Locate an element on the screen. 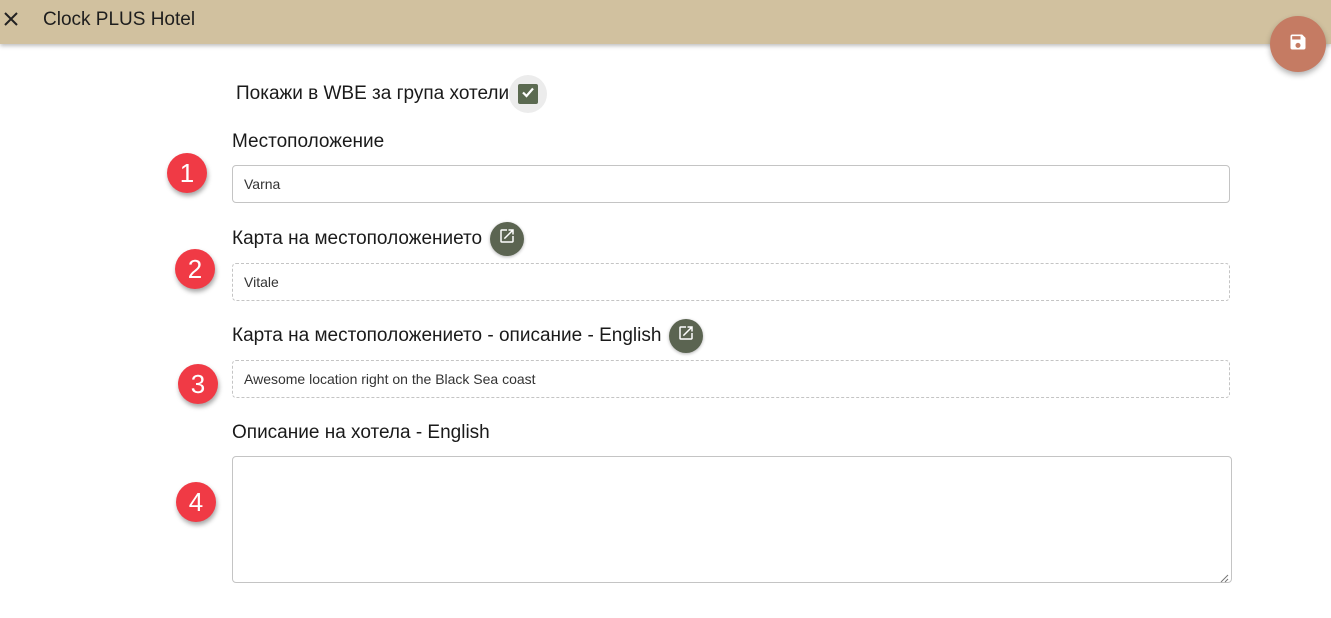 The width and height of the screenshot is (1331, 618). location-input: Varna is located at coordinates (731, 184).